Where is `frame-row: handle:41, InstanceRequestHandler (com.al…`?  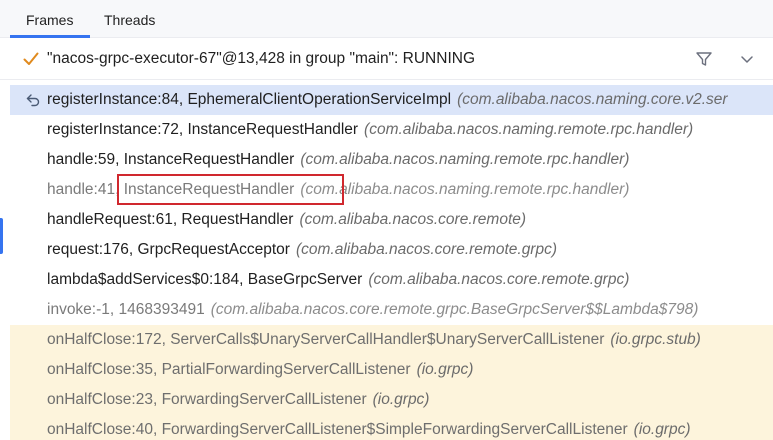
frame-row: handle:41, InstanceRequestHandler (com.al… is located at coordinates (391, 190).